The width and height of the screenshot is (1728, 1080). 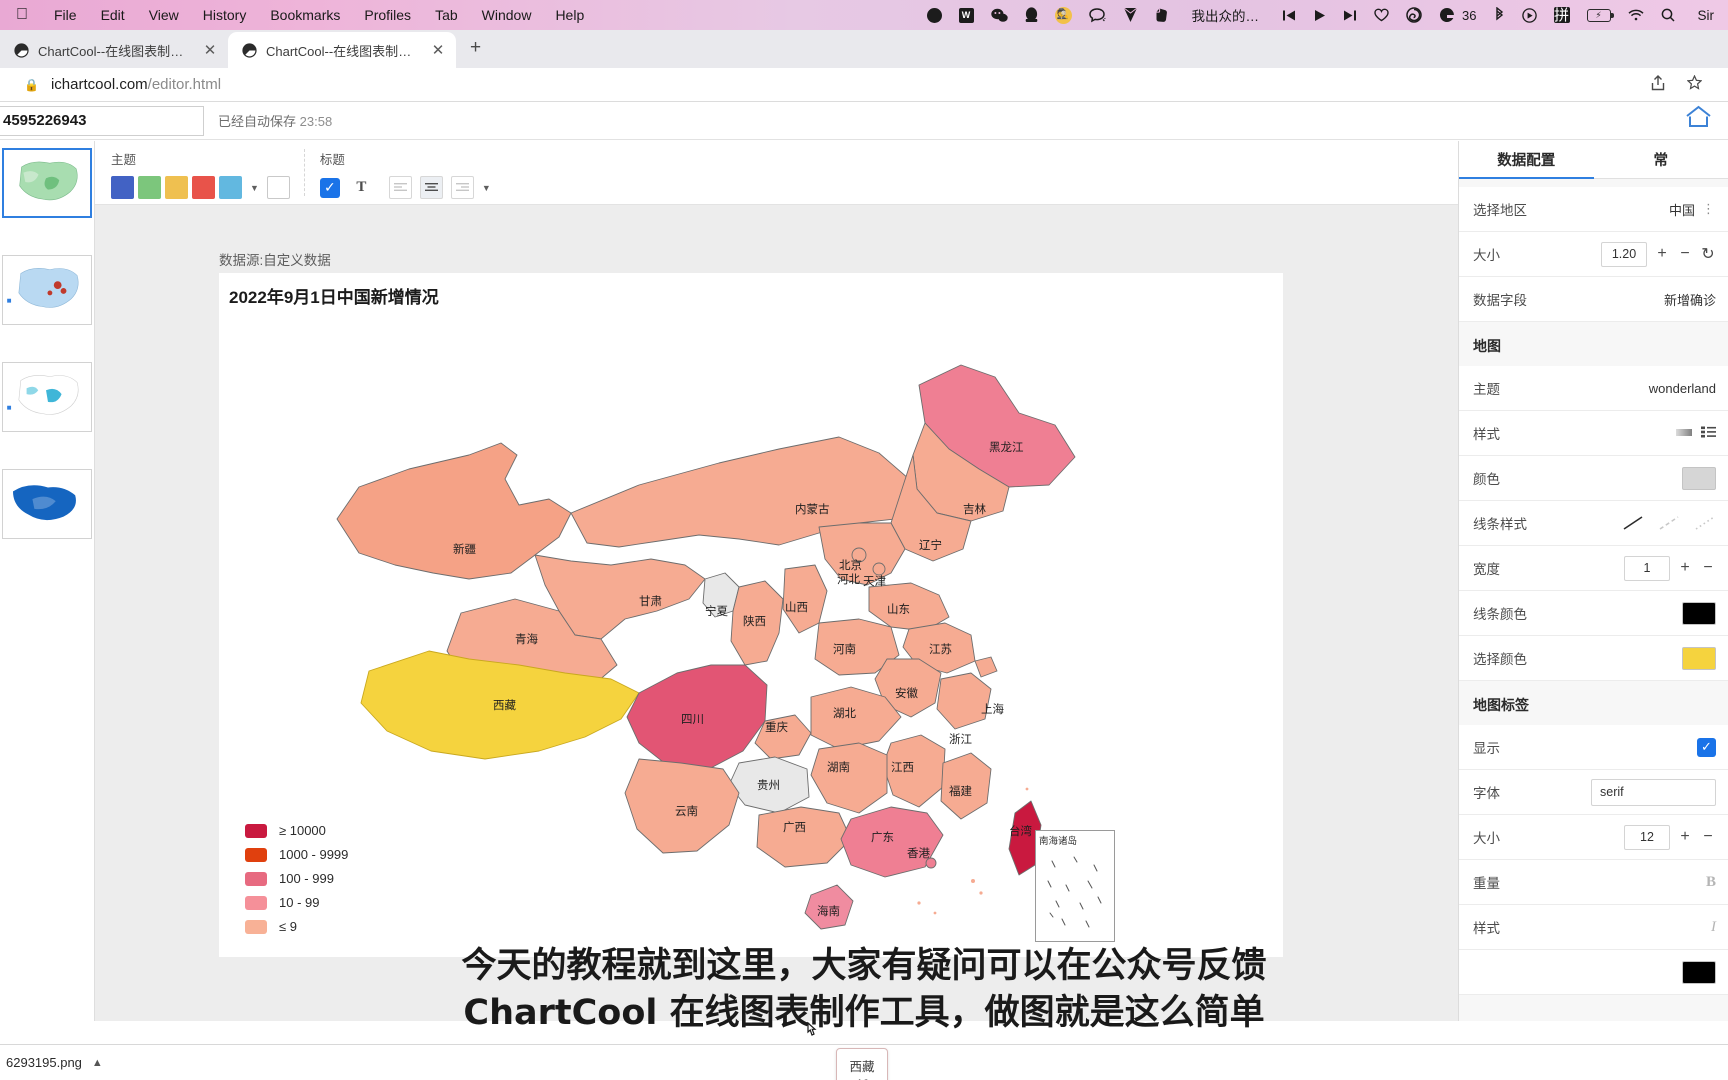 What do you see at coordinates (1162, 15) in the screenshot?
I see `evernote-icon` at bounding box center [1162, 15].